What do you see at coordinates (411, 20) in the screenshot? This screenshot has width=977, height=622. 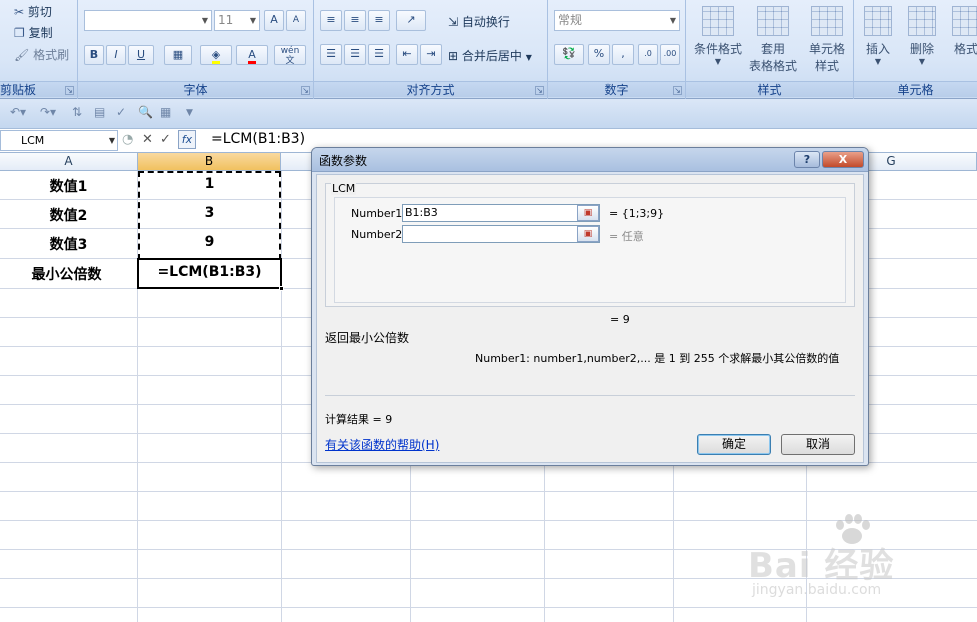 I see `orientation-icon: ↗` at bounding box center [411, 20].